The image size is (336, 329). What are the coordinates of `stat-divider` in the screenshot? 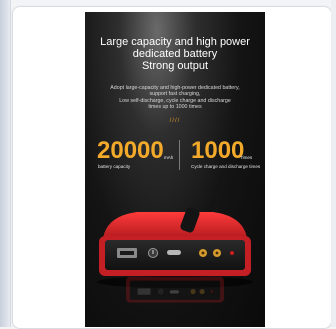 It's located at (179, 155).